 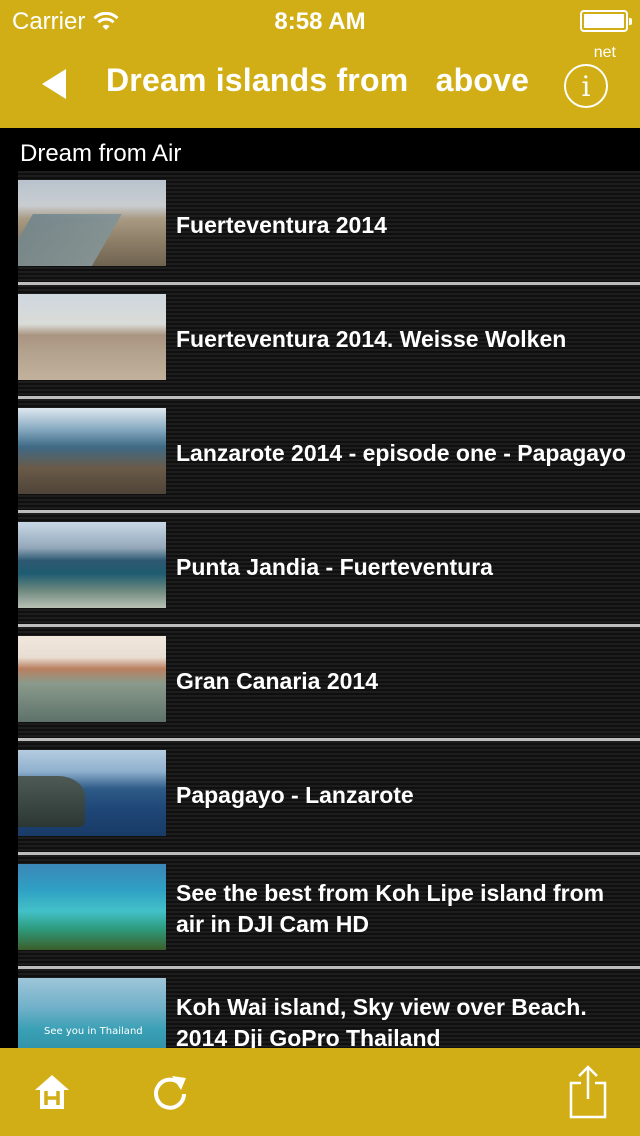 I want to click on video-row: Fuerteventura 2014. Weisse Wolken, so click(x=329, y=339).